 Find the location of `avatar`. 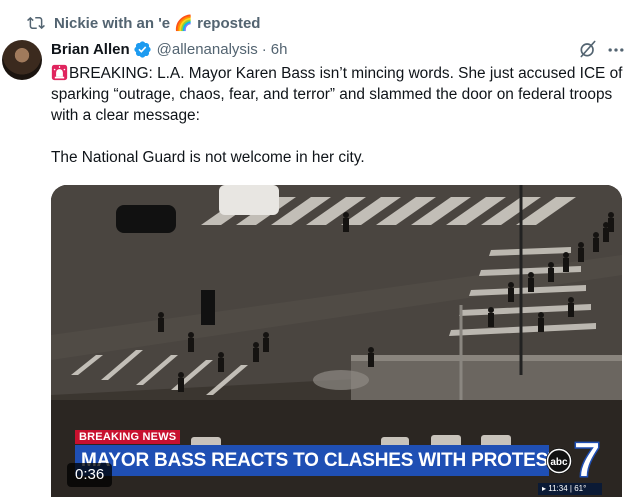

avatar is located at coordinates (22, 60).